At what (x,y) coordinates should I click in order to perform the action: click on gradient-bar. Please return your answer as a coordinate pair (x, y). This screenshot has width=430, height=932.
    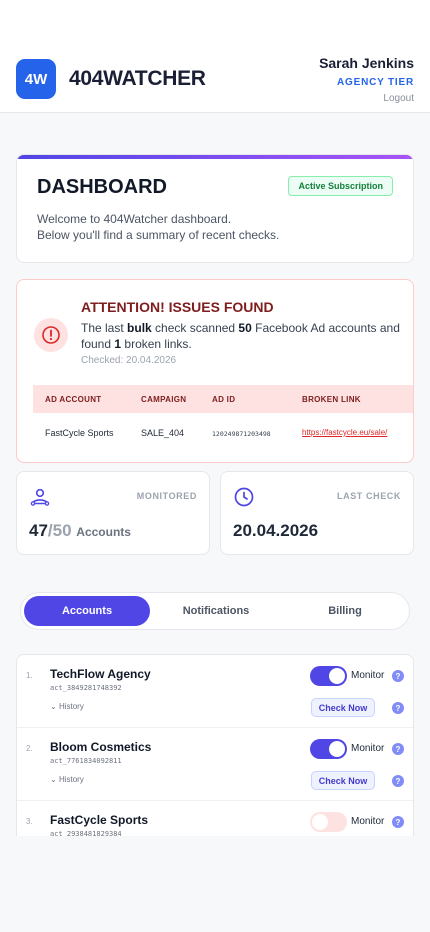
    Looking at the image, I should click on (215, 157).